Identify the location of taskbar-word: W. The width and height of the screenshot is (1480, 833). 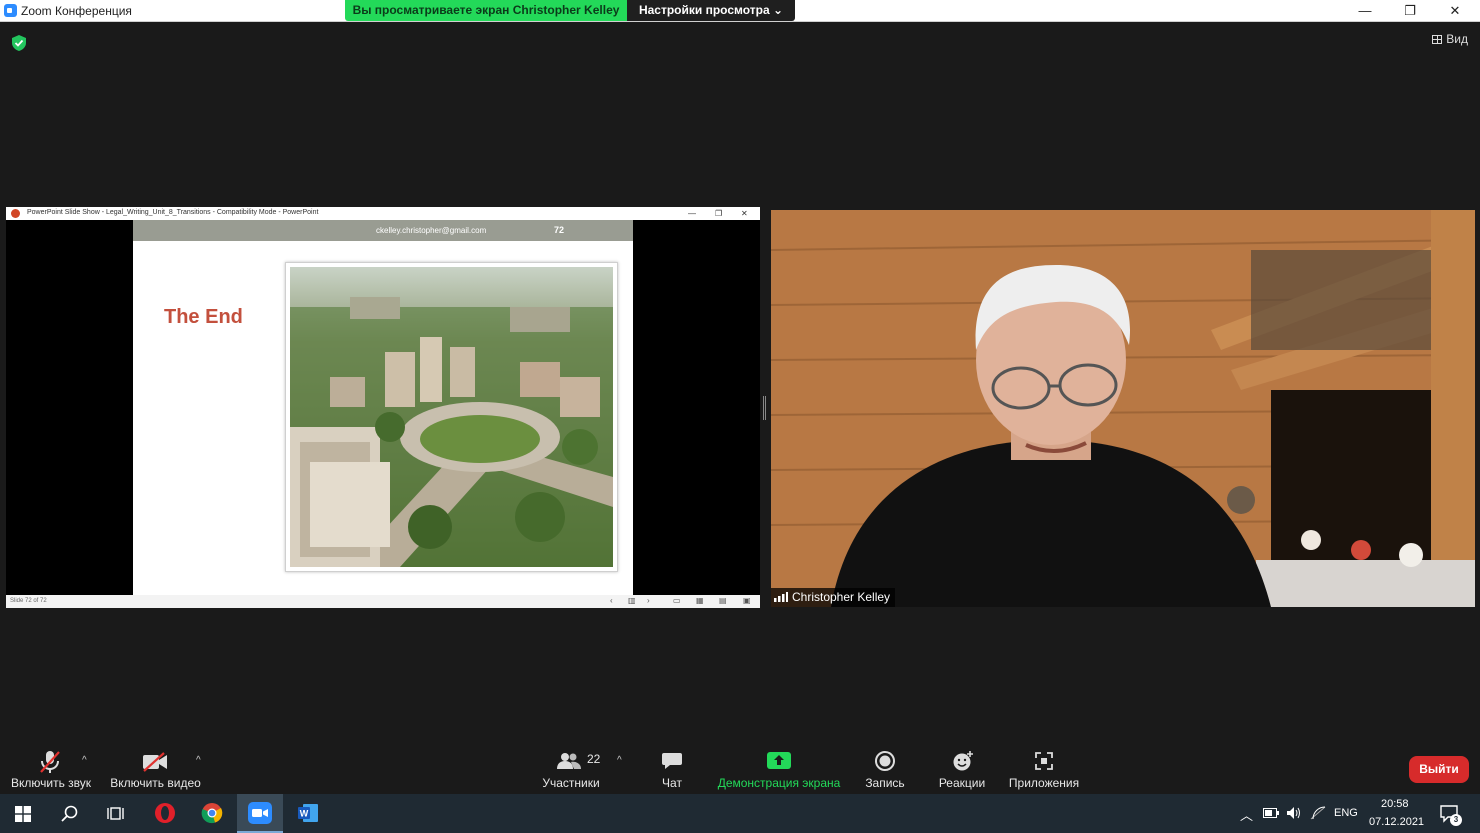
(308, 813).